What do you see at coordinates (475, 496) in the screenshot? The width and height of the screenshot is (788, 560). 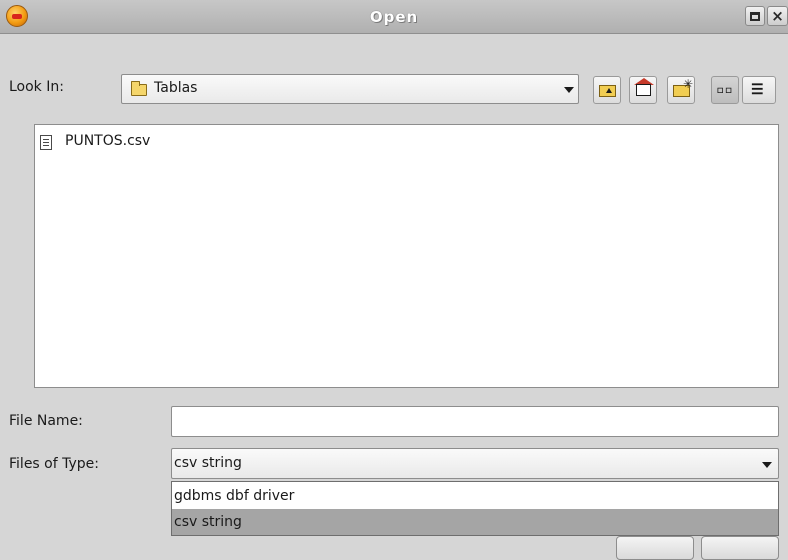 I see `file-type-option: gdbms dbf driver` at bounding box center [475, 496].